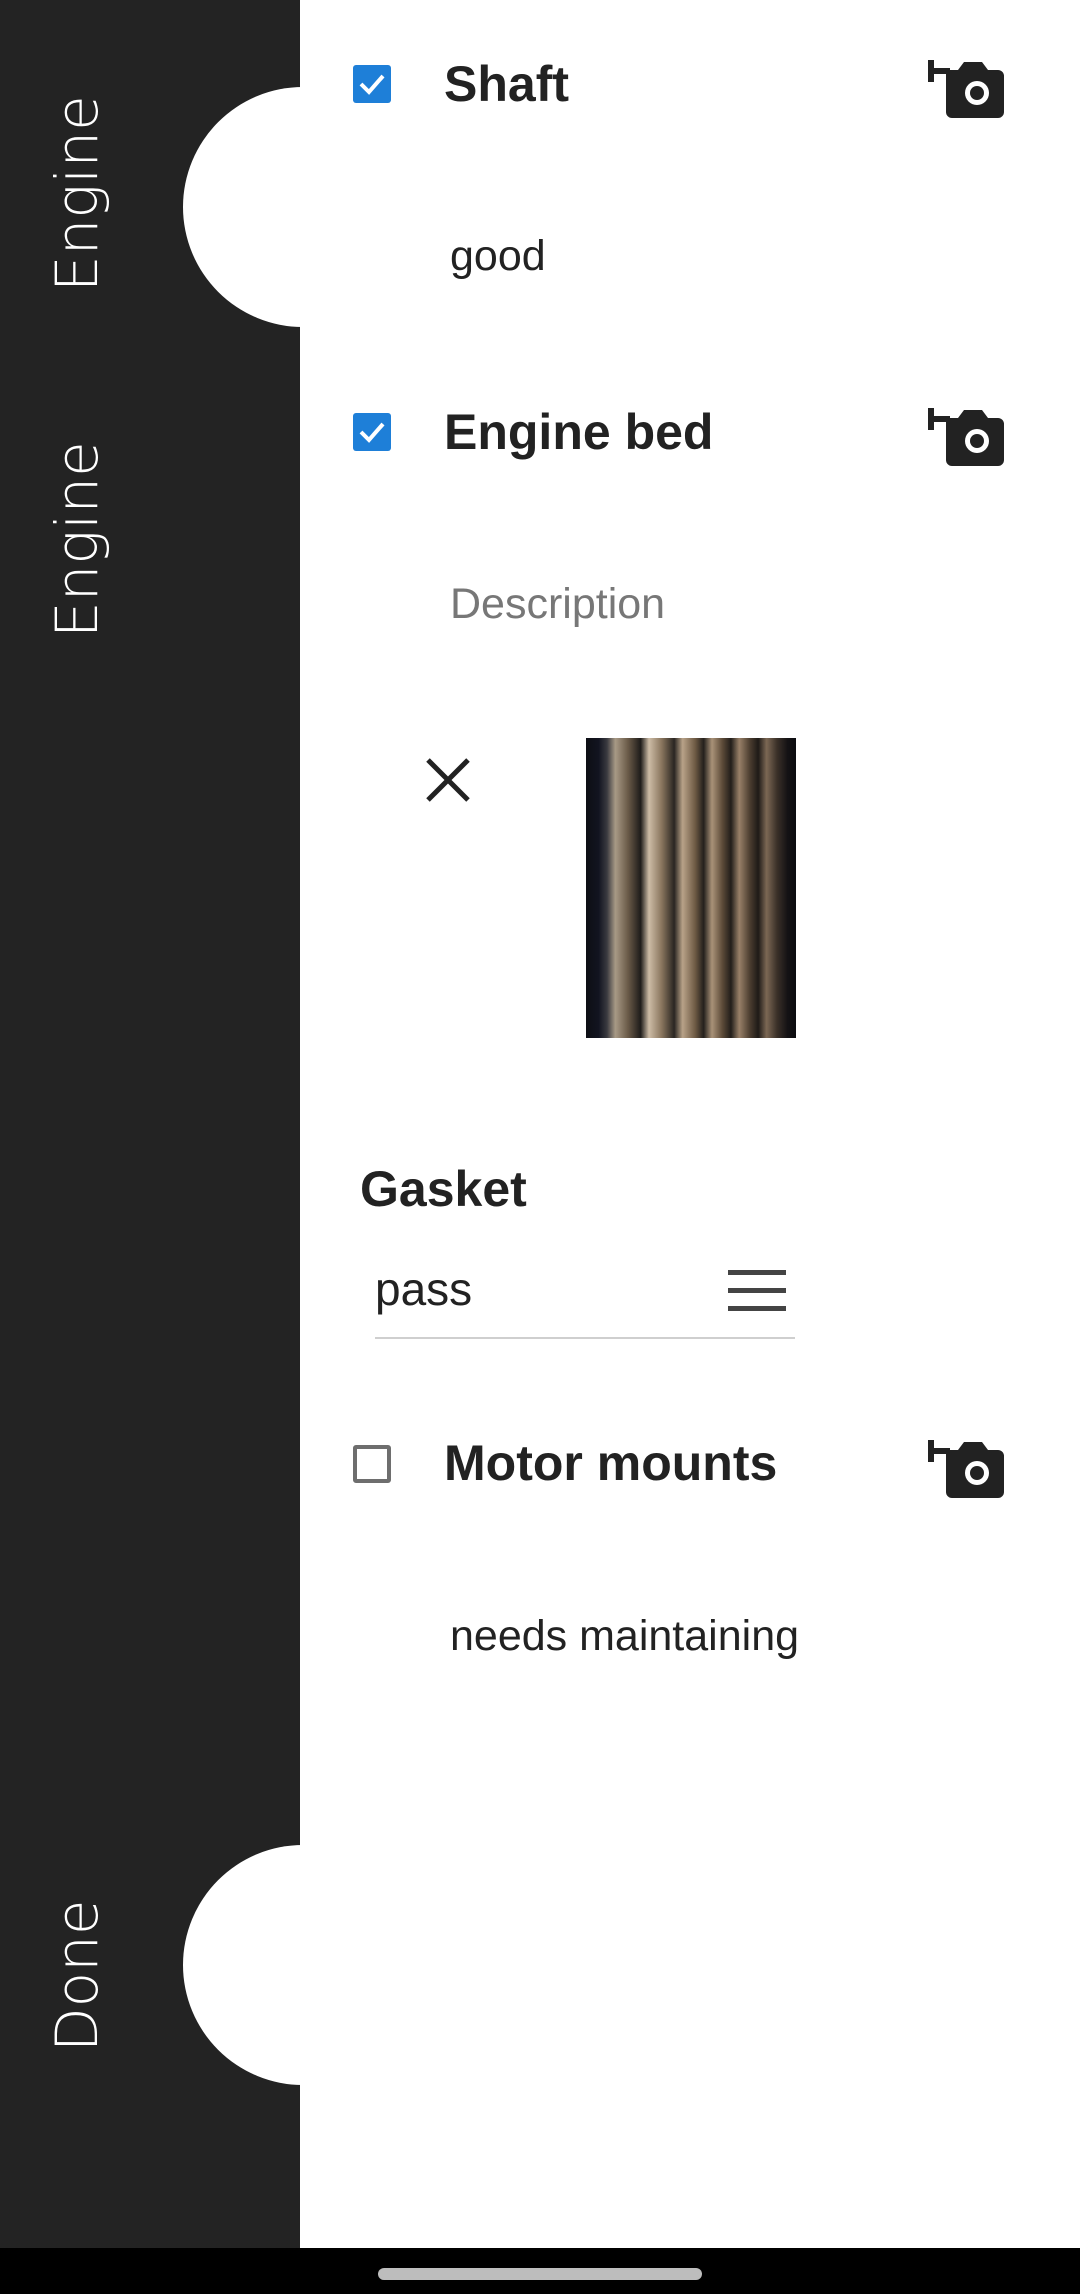  I want to click on tab-engine-2-label: Engine 2, so click(79, 538).